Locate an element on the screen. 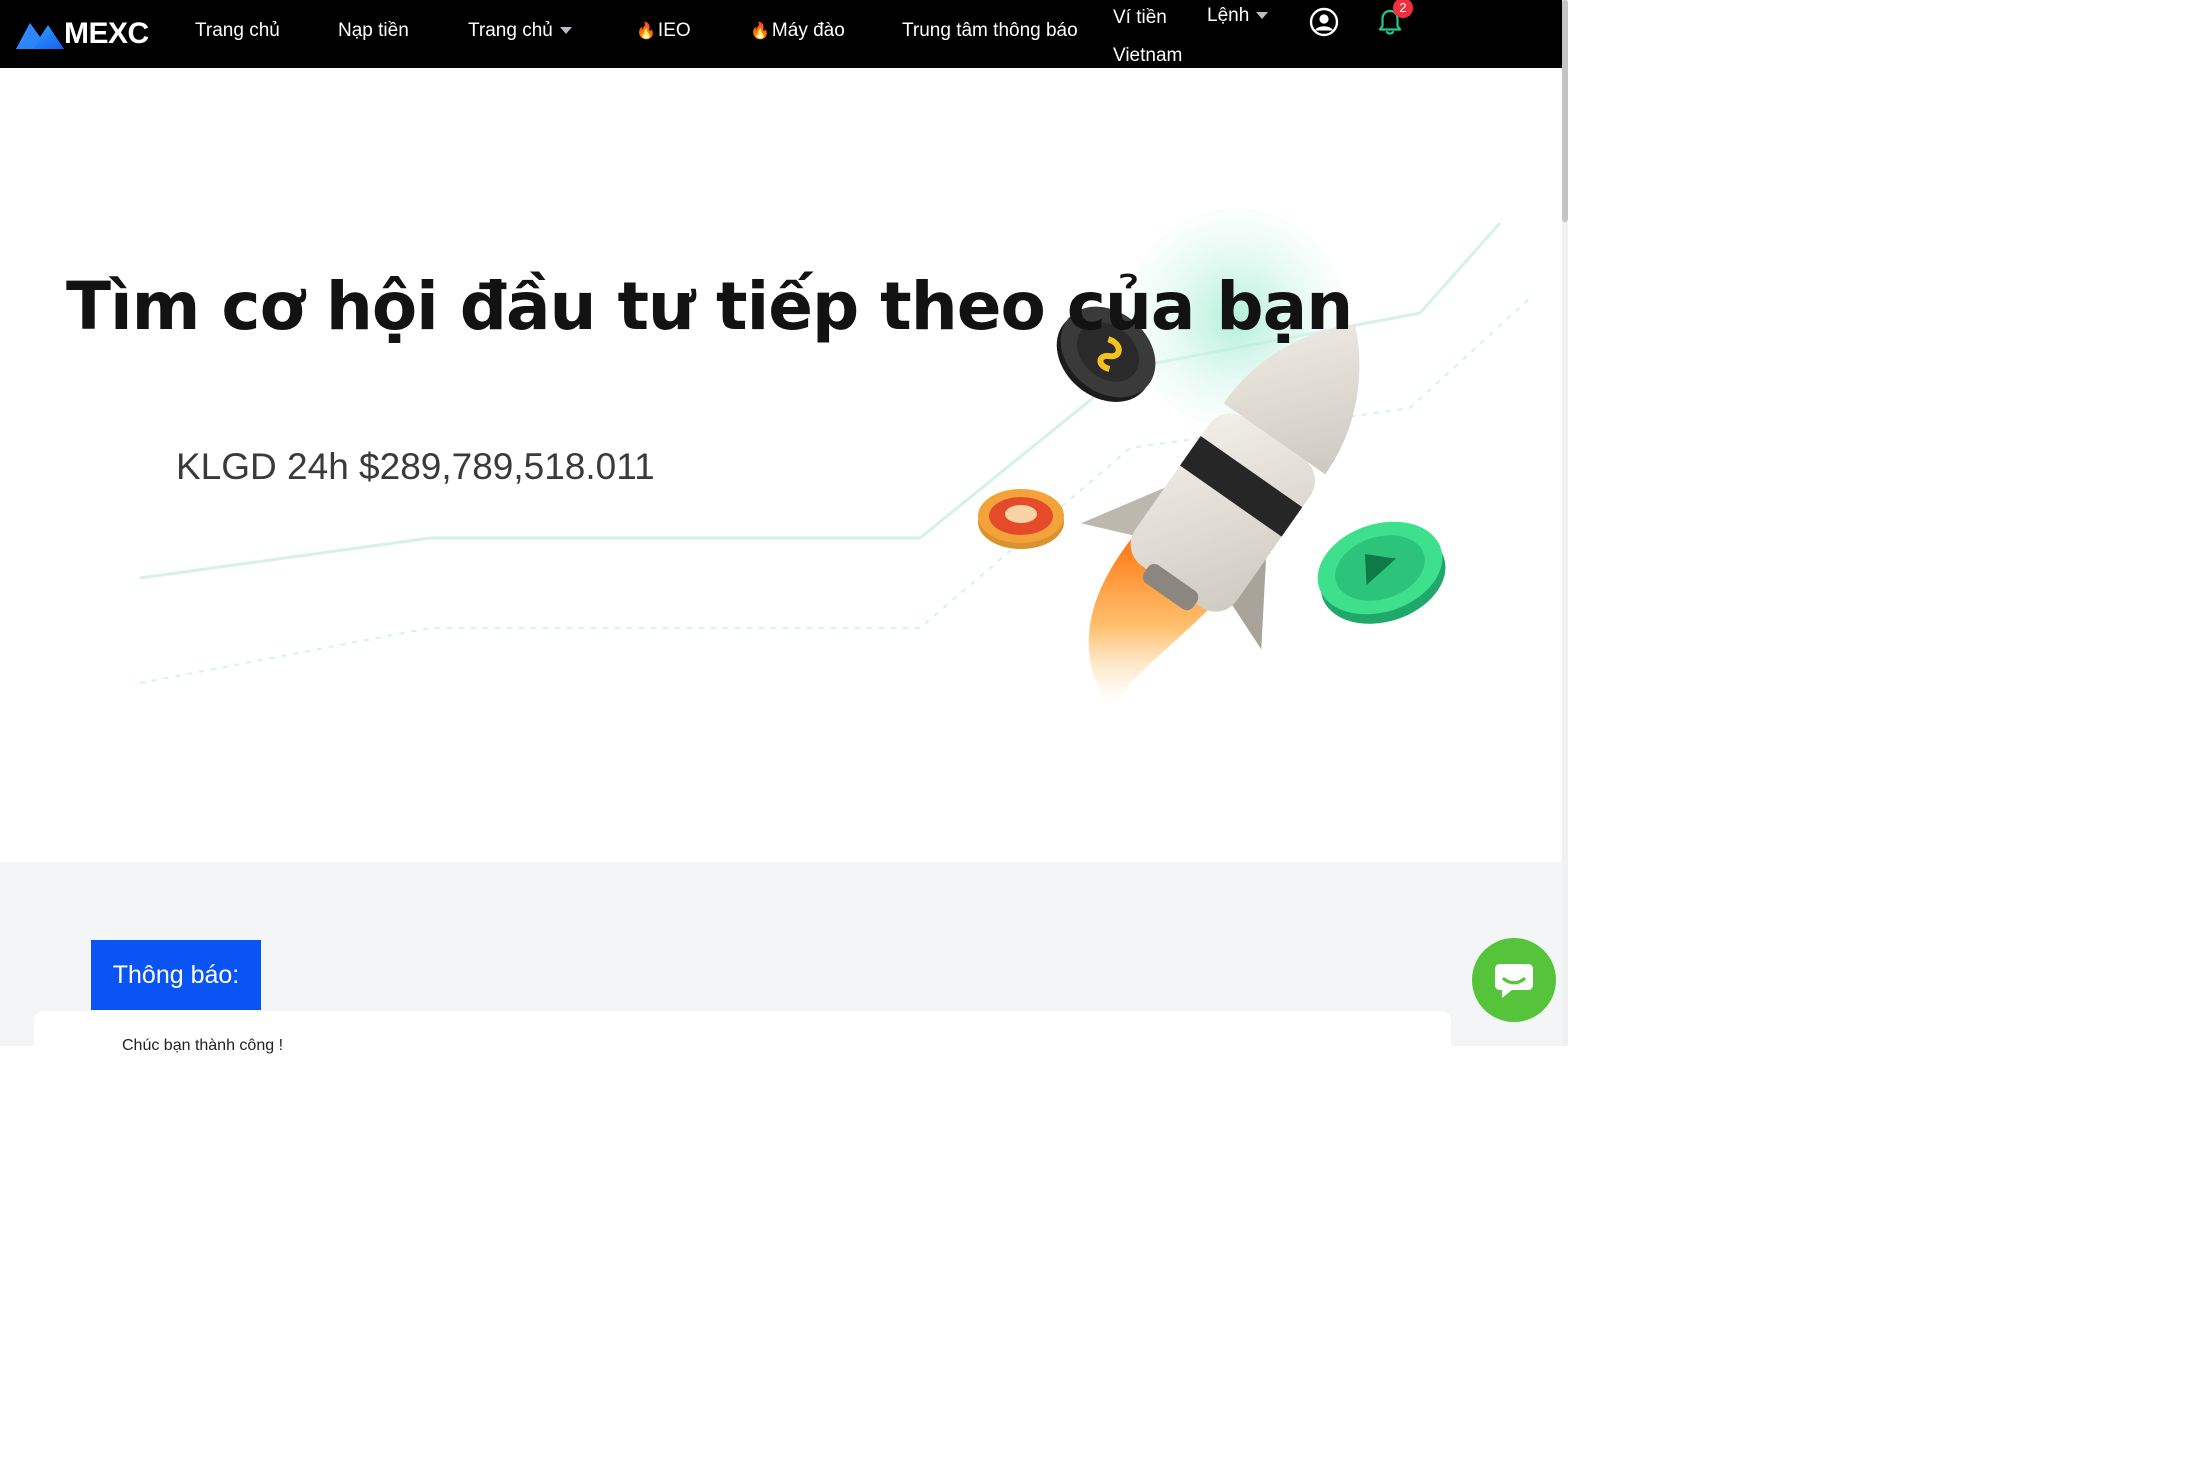 This screenshot has width=2212, height=1476. brand-logo: MEXC is located at coordinates (81, 34).